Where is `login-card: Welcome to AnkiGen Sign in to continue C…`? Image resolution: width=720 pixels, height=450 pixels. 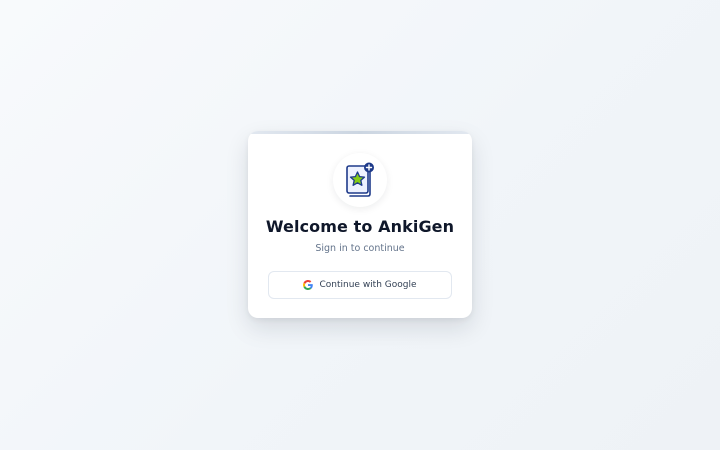
login-card: Welcome to AnkiGen Sign in to continue C… is located at coordinates (360, 224).